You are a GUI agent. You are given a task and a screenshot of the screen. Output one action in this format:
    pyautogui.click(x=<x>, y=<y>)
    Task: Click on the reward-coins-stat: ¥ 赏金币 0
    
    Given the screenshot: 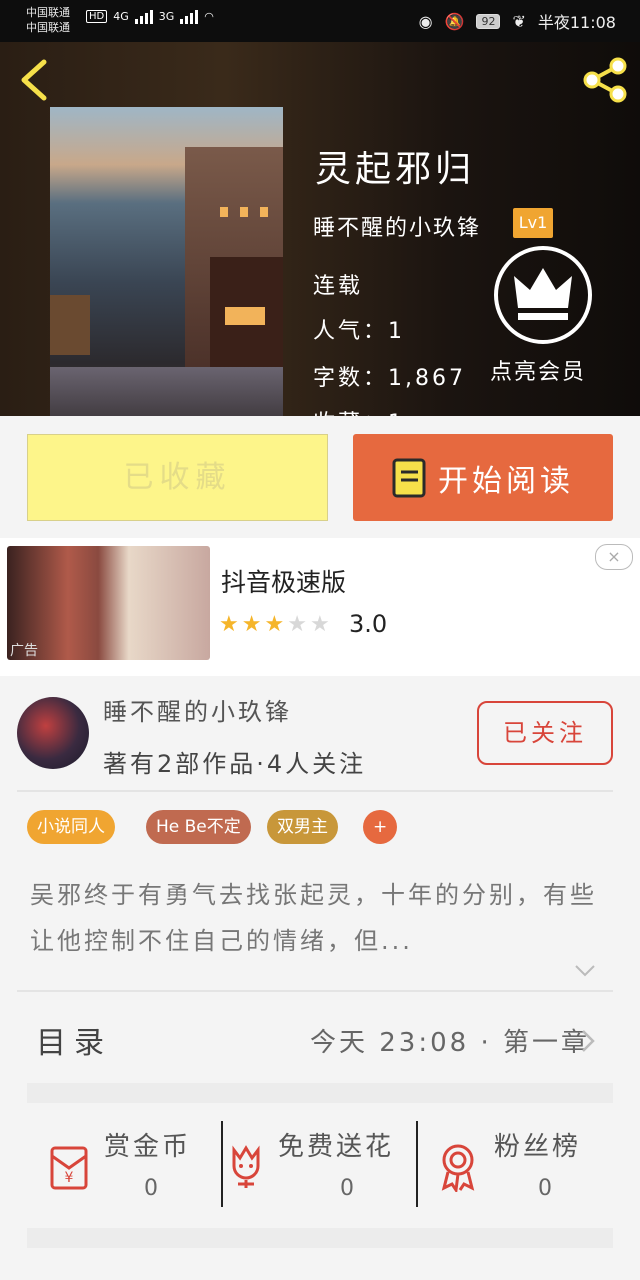 What is the action you would take?
    pyautogui.click(x=130, y=1166)
    